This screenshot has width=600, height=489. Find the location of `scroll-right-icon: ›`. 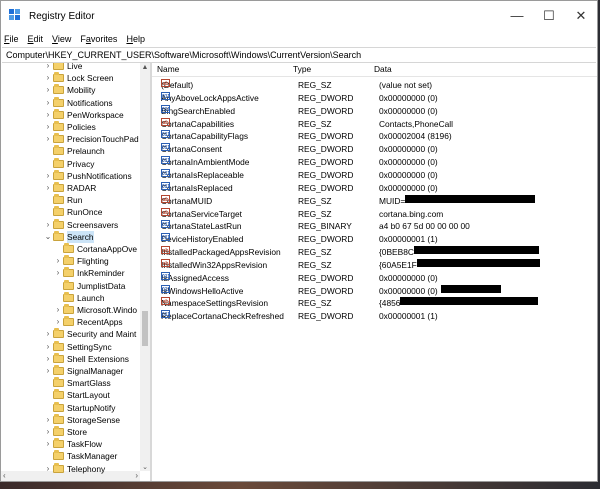

scroll-right-icon: › is located at coordinates (136, 476).